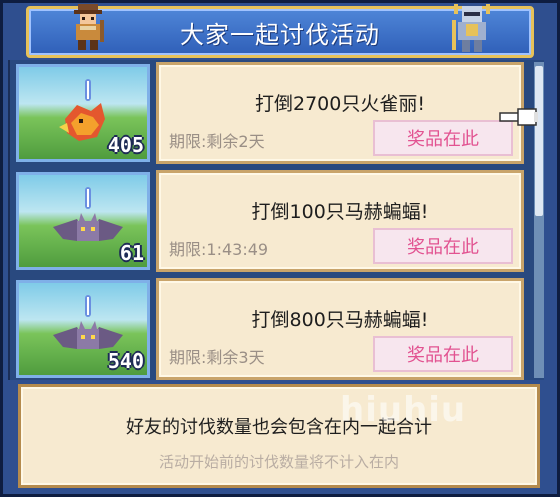 This screenshot has height=497, width=560. I want to click on knight-sprite-icon, so click(471, 28).